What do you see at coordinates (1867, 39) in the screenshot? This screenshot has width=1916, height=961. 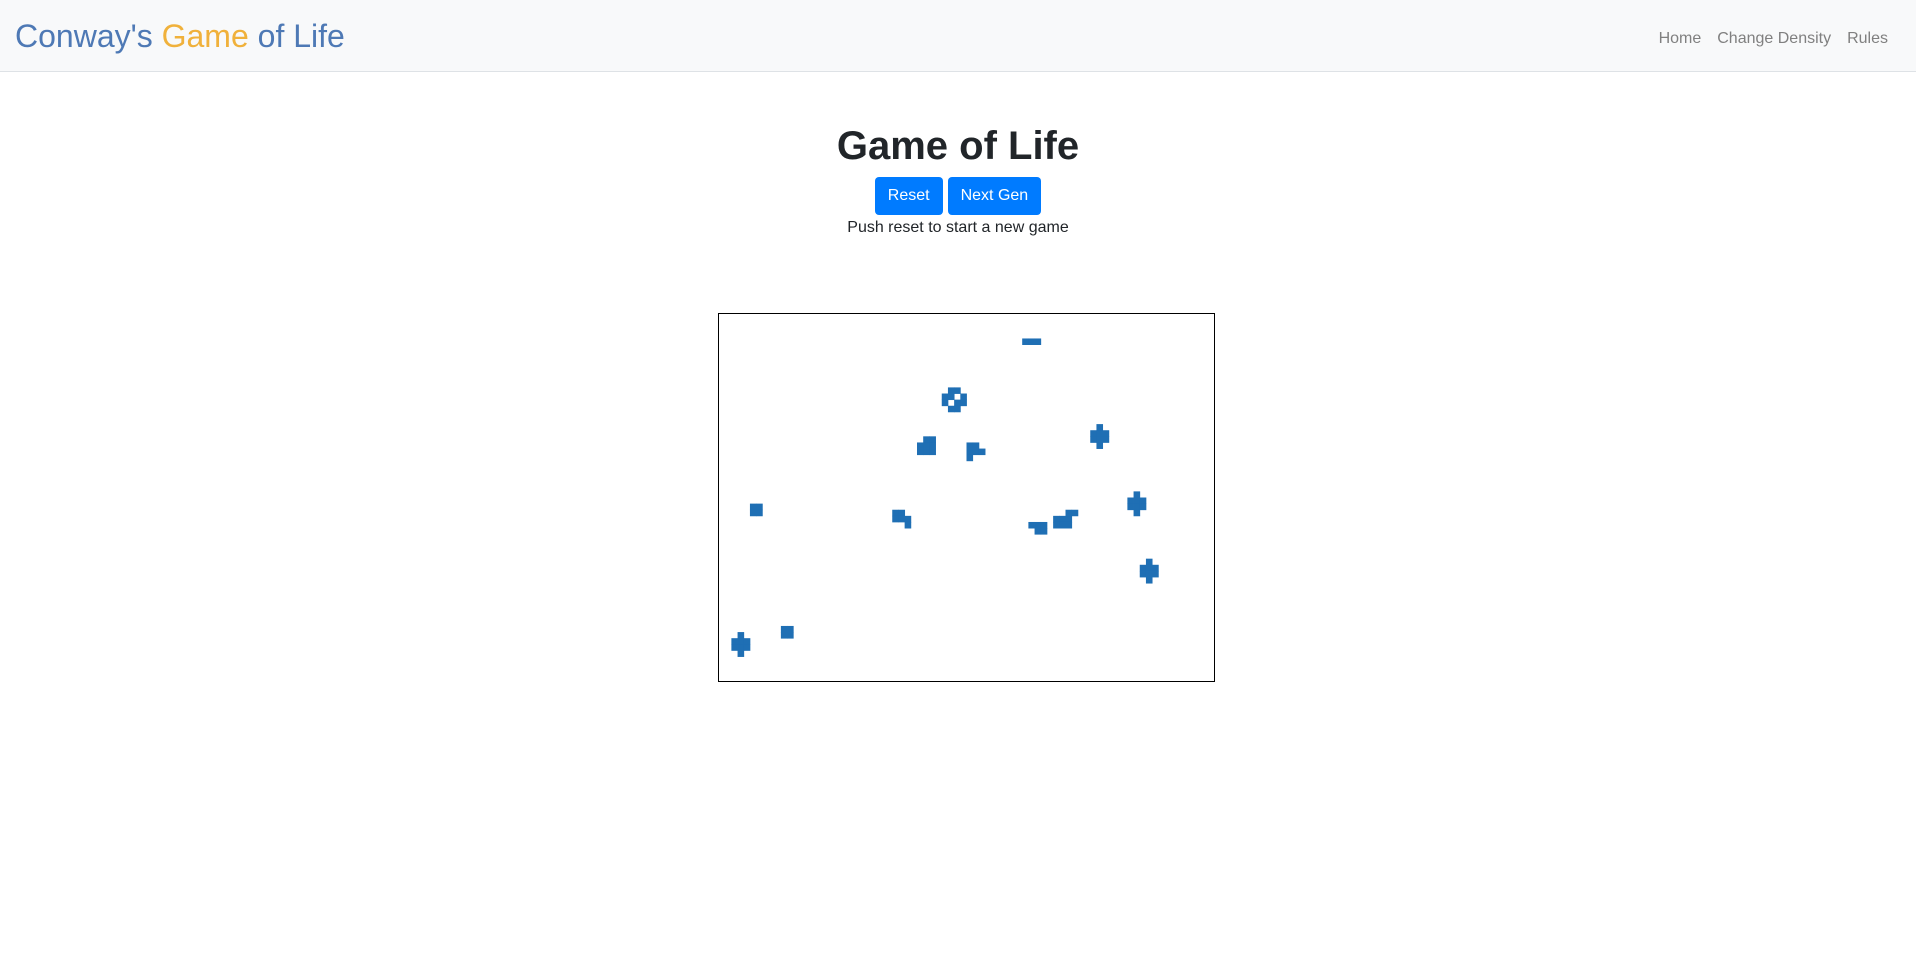 I see `nav-link-rules: Rules` at bounding box center [1867, 39].